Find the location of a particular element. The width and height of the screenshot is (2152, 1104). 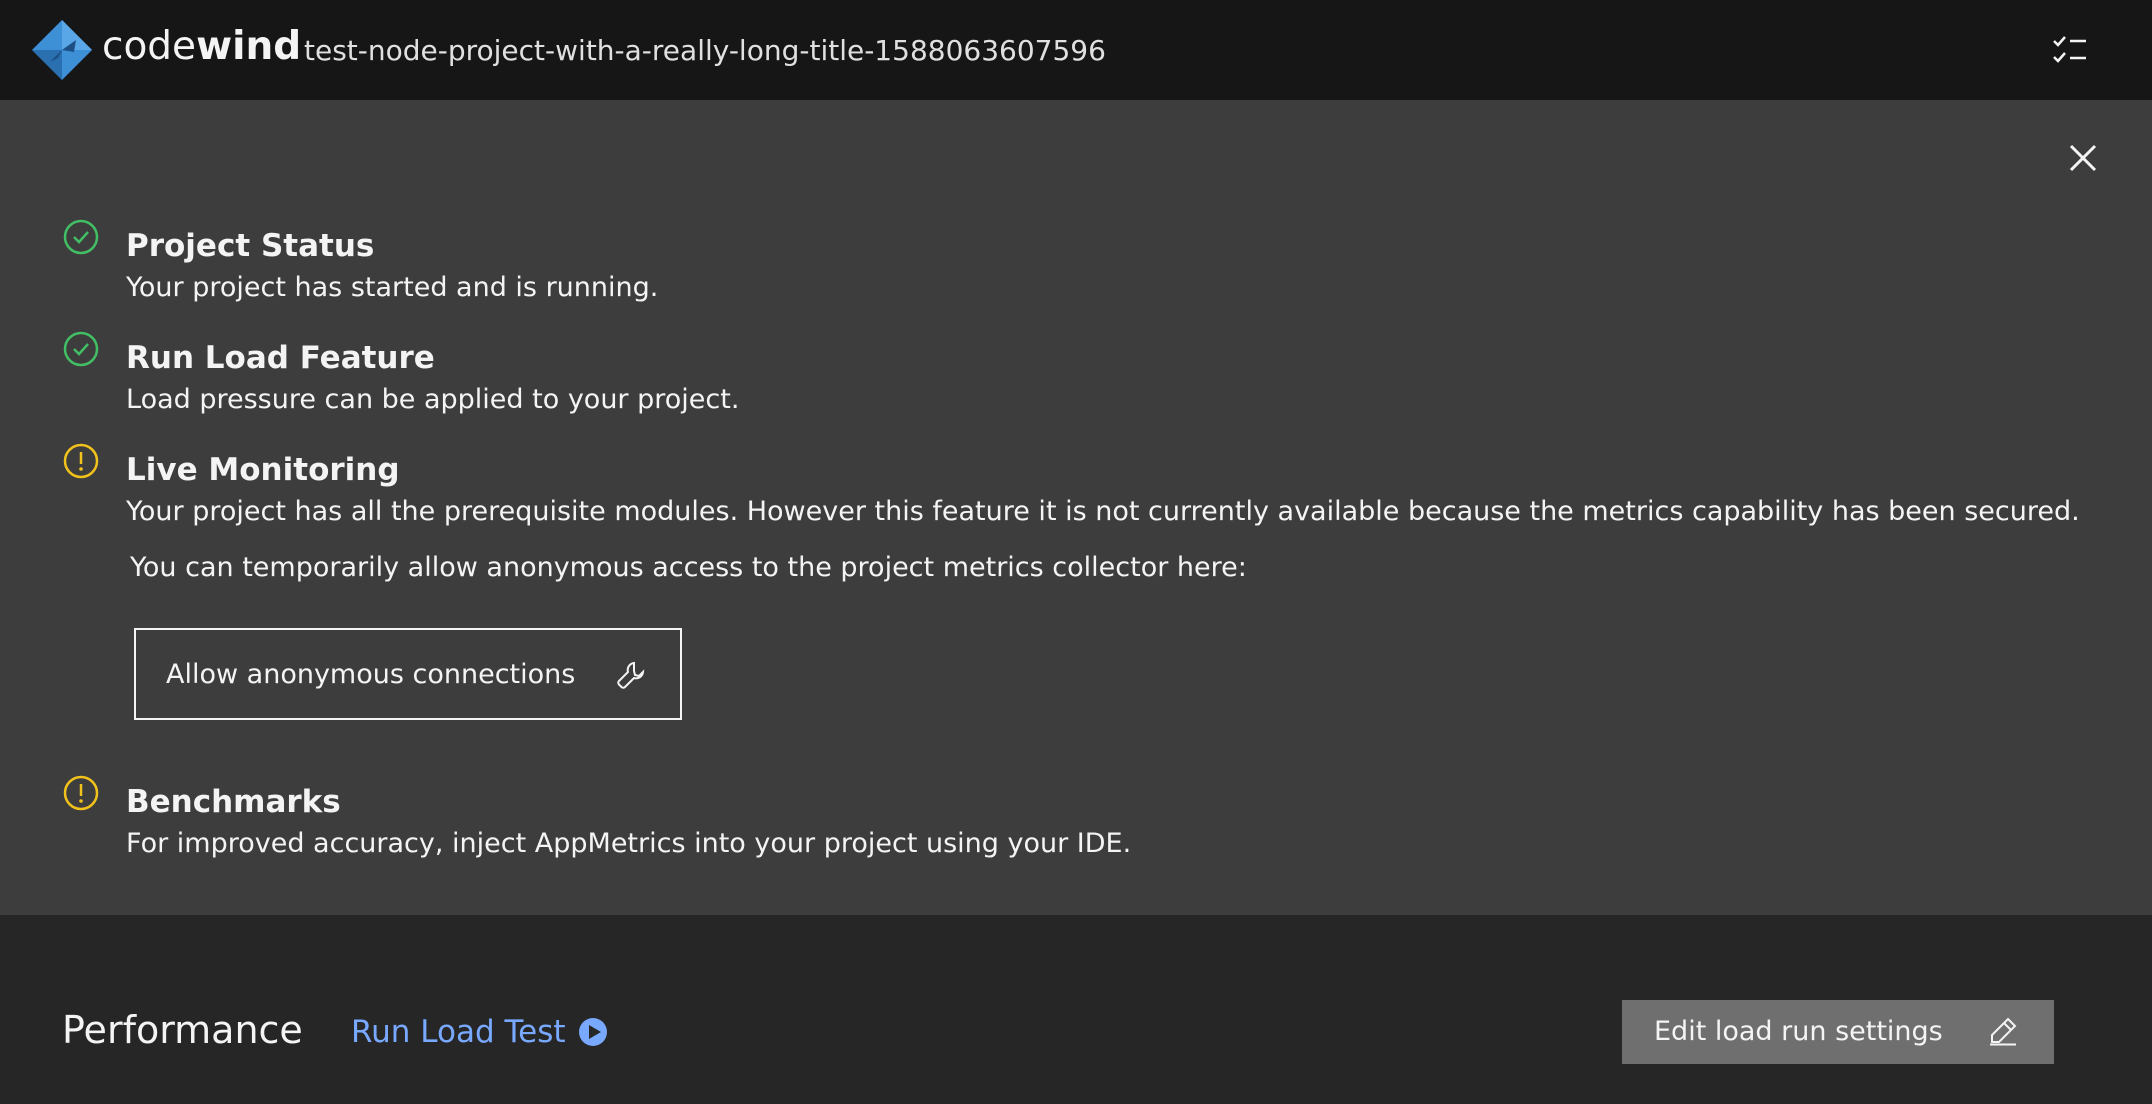

brand-name-light: code is located at coordinates (149, 46).